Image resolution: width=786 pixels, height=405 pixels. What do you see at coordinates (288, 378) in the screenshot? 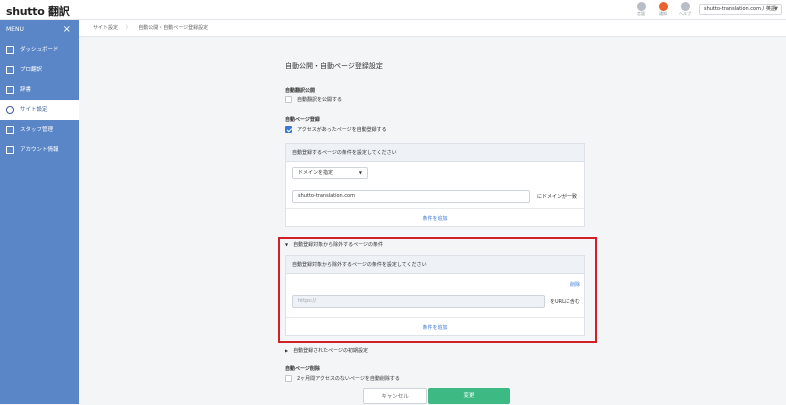
I see `auto-delete-checkbox` at bounding box center [288, 378].